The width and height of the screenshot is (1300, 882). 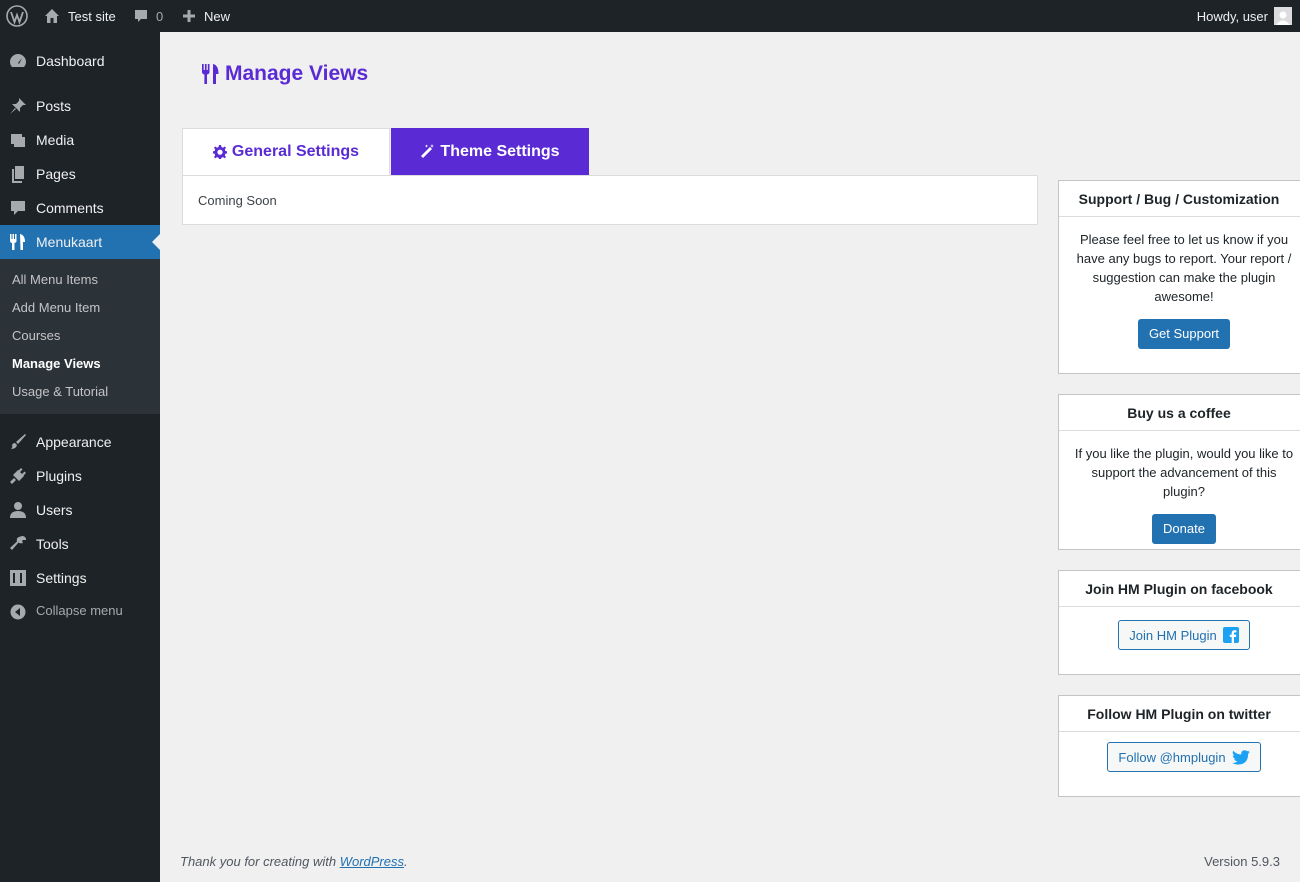 I want to click on comments-link: 0, so click(x=148, y=16).